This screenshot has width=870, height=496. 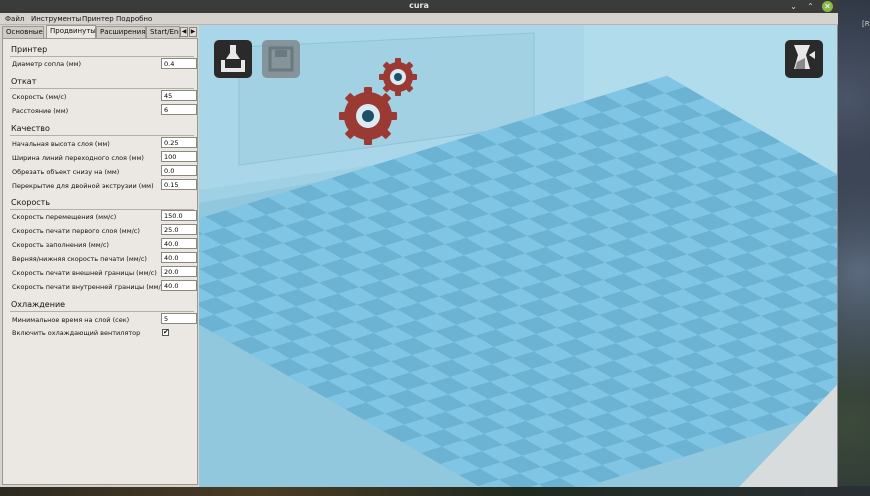 What do you see at coordinates (71, 320) in the screenshot?
I see `min-layer-time-label: Минимальное время на слой (сек)` at bounding box center [71, 320].